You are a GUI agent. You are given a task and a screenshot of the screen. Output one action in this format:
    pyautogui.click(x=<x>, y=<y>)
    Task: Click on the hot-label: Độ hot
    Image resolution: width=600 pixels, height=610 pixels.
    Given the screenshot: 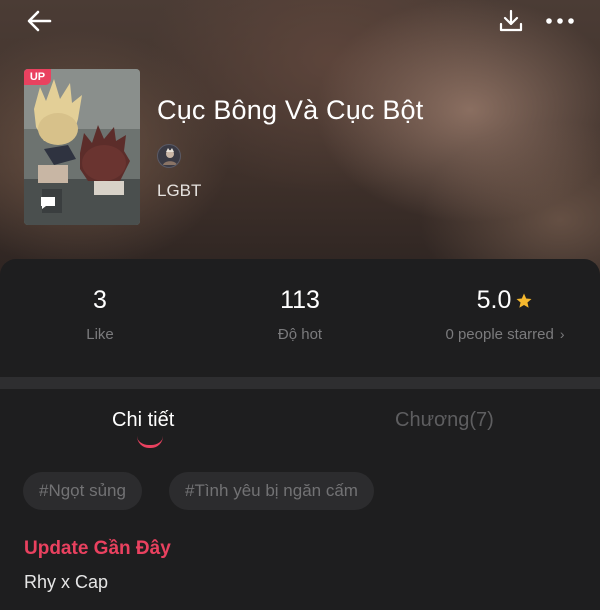 What is the action you would take?
    pyautogui.click(x=300, y=334)
    